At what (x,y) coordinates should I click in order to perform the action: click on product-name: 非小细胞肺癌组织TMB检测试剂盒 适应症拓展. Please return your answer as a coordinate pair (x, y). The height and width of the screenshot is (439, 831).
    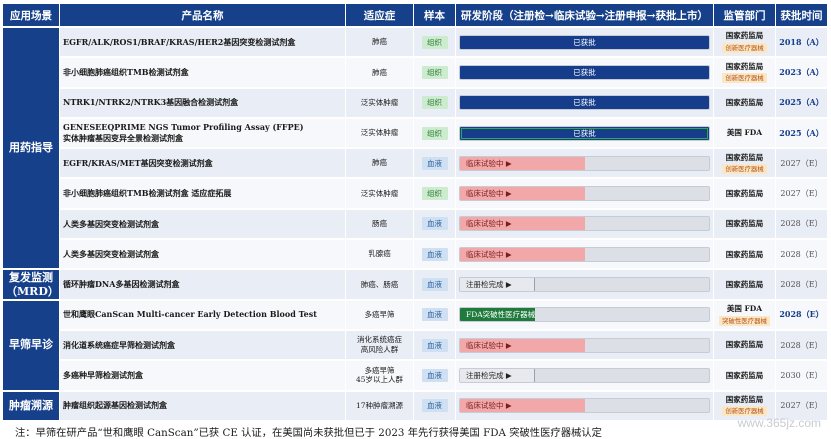
    Looking at the image, I should click on (203, 193).